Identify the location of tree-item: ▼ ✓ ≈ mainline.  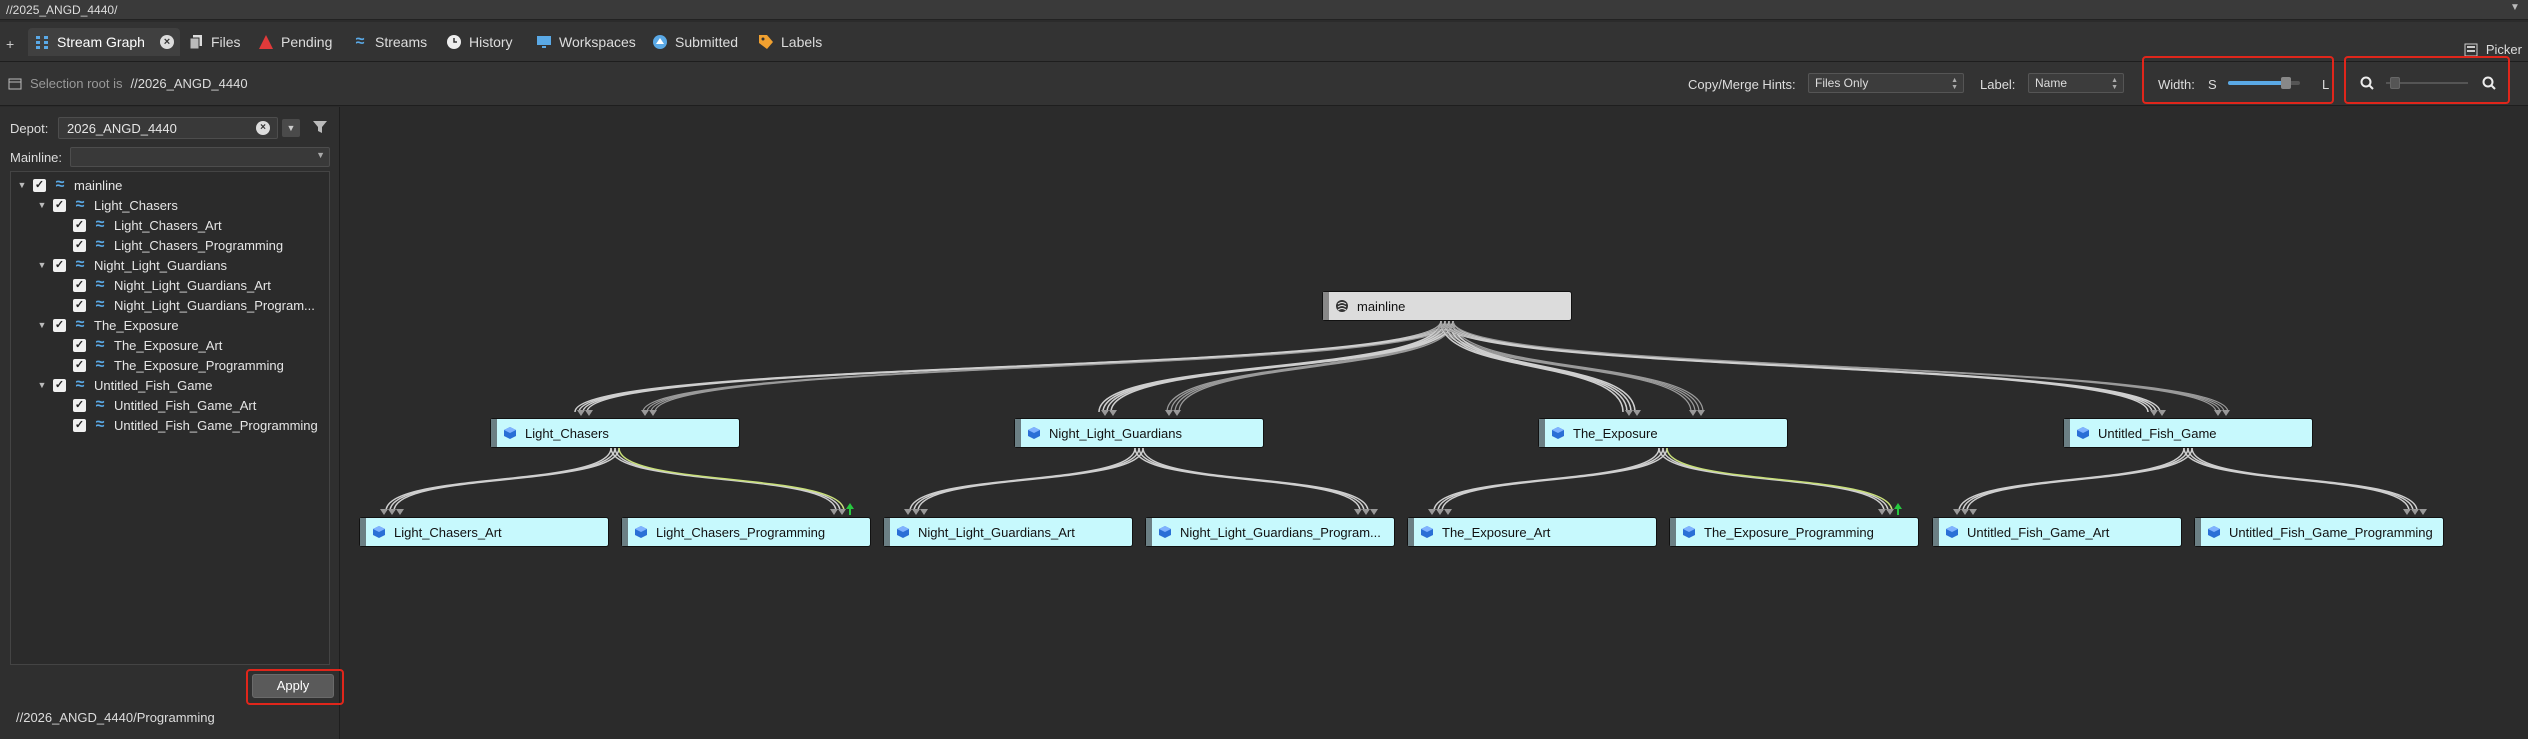
(70, 185).